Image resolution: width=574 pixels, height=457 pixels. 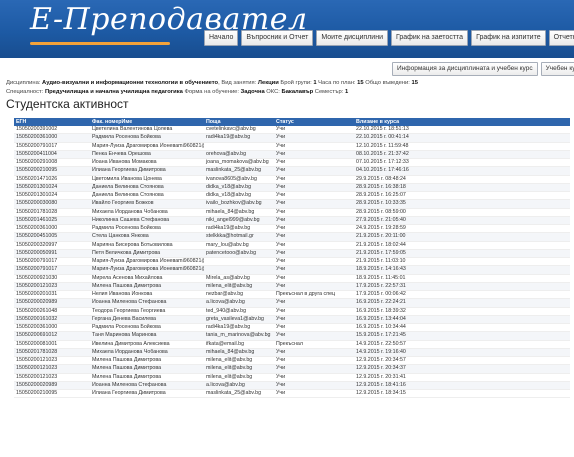 What do you see at coordinates (211, 91) in the screenshot?
I see `info-label: Форма на обучение:` at bounding box center [211, 91].